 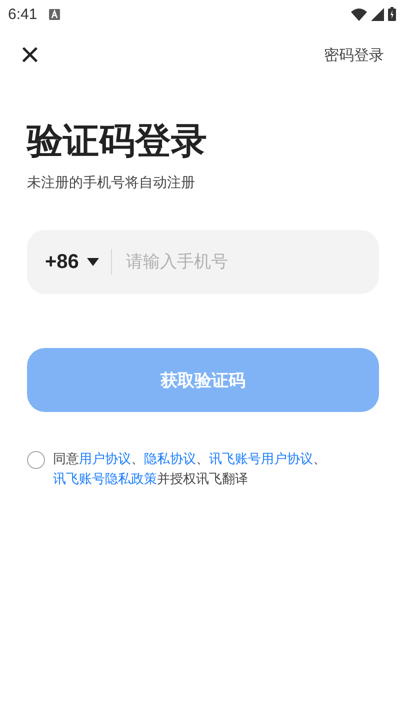 What do you see at coordinates (117, 142) in the screenshot?
I see `page-title: 验证码登录` at bounding box center [117, 142].